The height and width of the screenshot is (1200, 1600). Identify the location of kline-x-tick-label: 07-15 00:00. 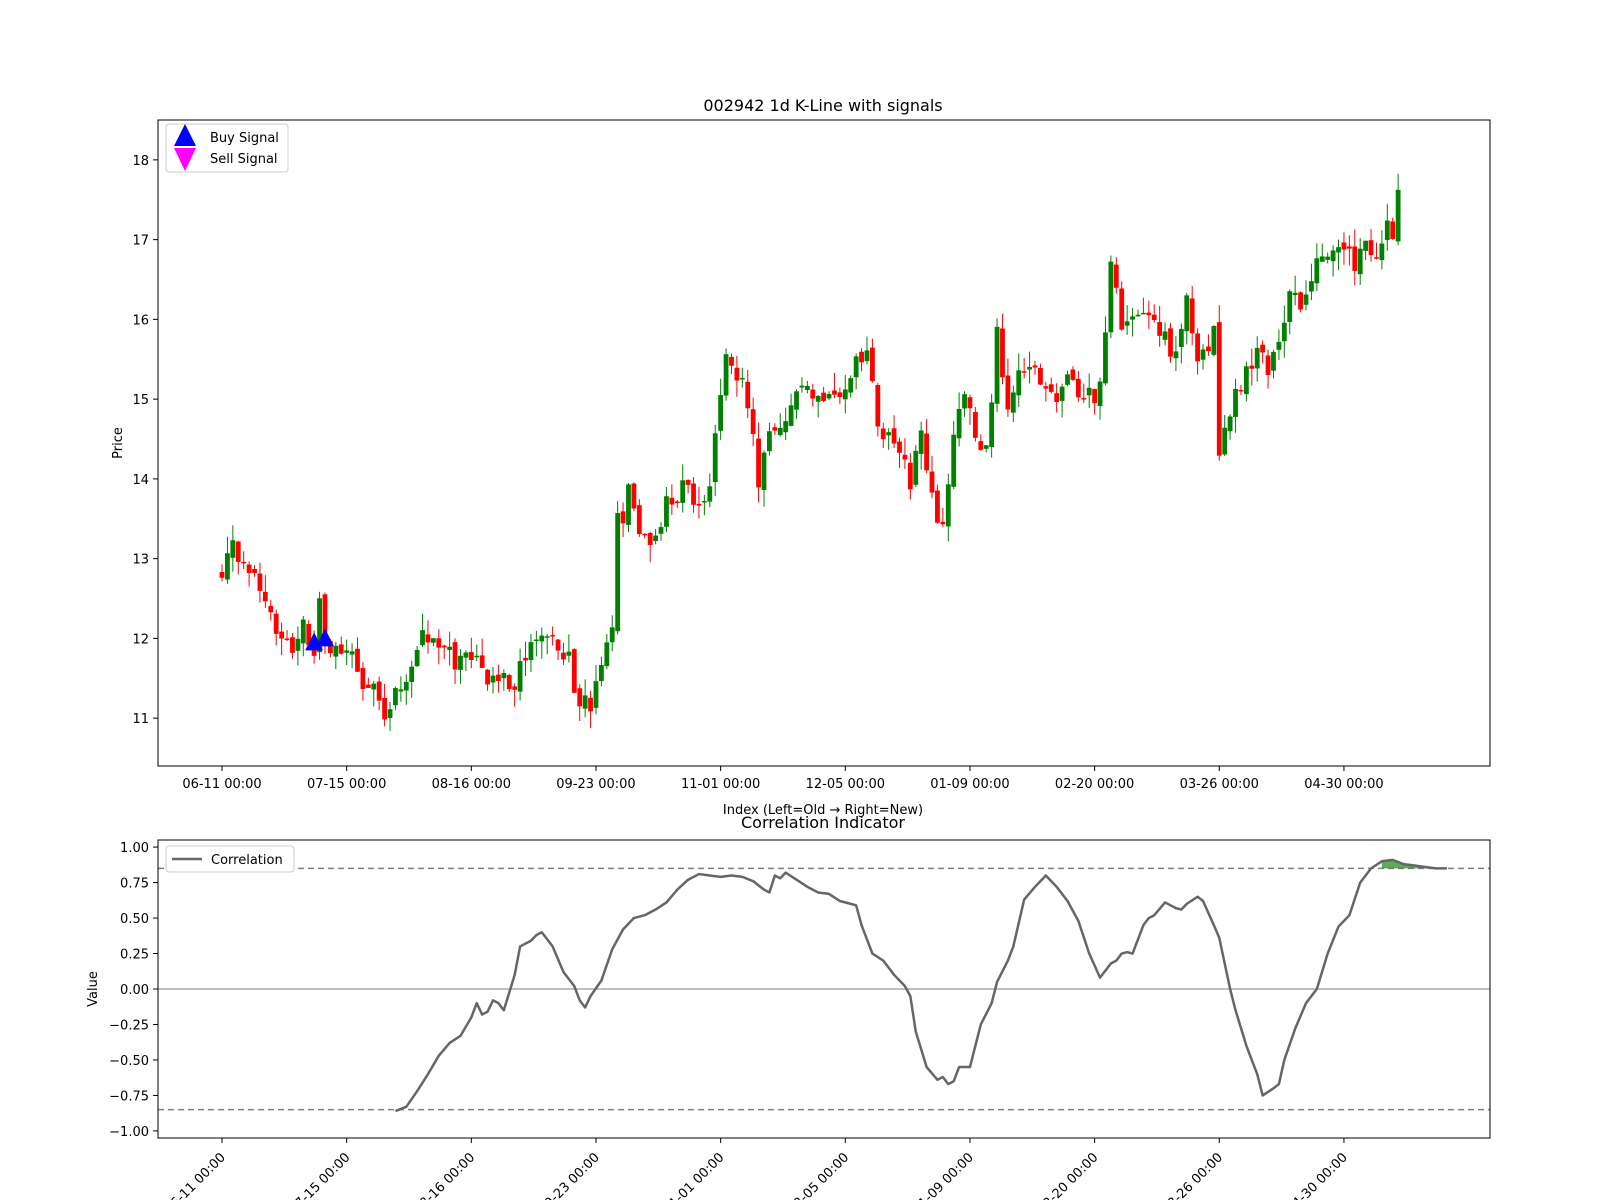
(346, 784).